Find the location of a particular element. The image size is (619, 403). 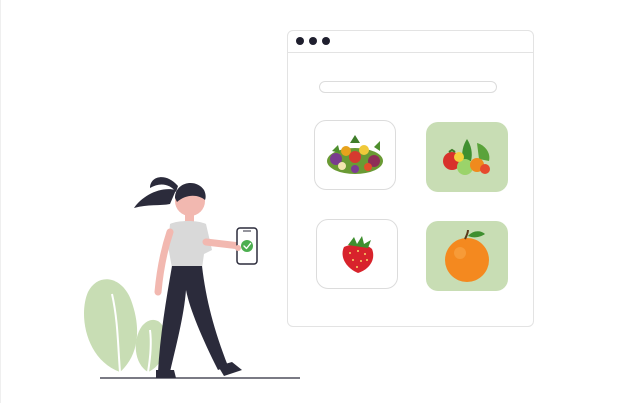

product-tile-mixed-vegetables is located at coordinates (355, 155).